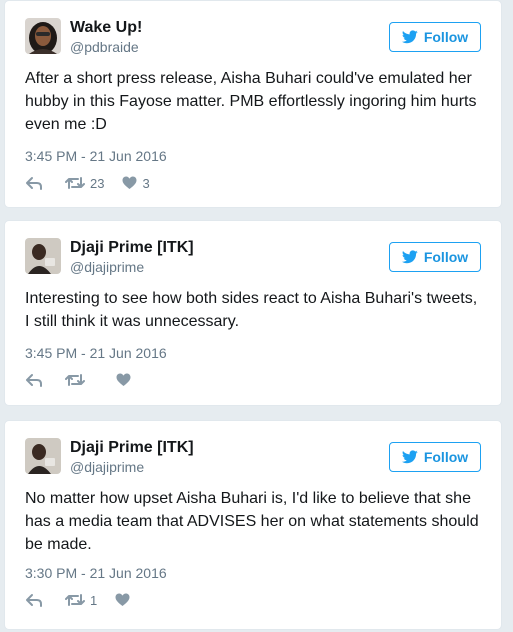  I want to click on tweet-actions: 1, so click(80, 600).